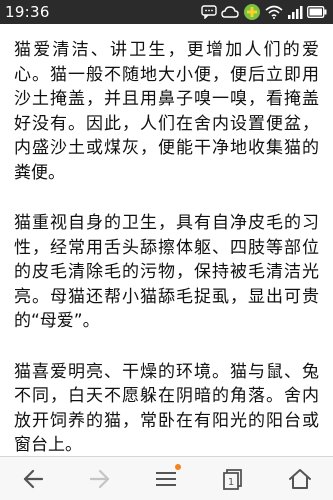 The image size is (333, 500). I want to click on status-time: 19:36, so click(27, 12).